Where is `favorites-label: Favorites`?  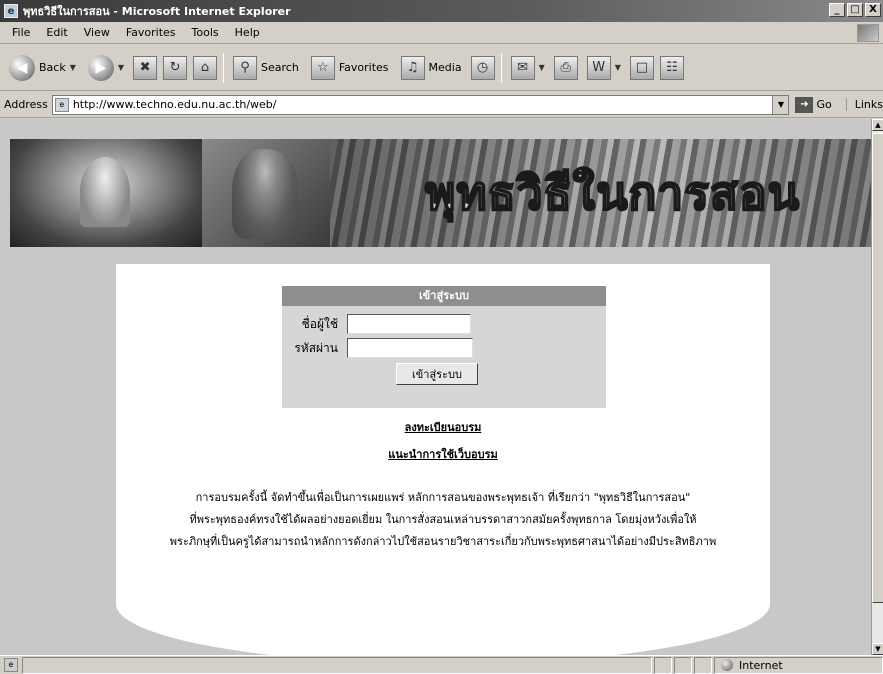
favorites-label: Favorites is located at coordinates (363, 67).